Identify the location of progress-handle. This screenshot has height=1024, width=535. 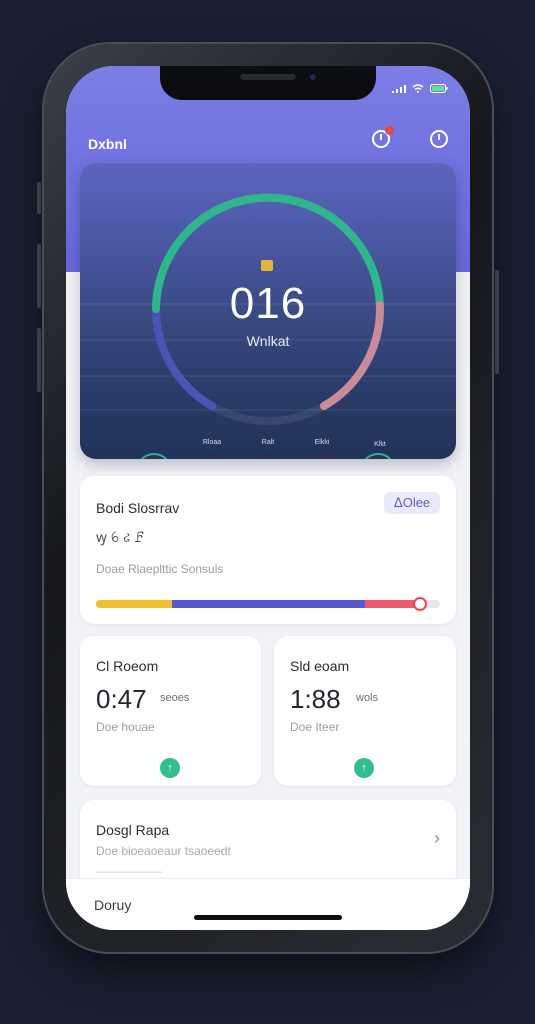
(420, 604).